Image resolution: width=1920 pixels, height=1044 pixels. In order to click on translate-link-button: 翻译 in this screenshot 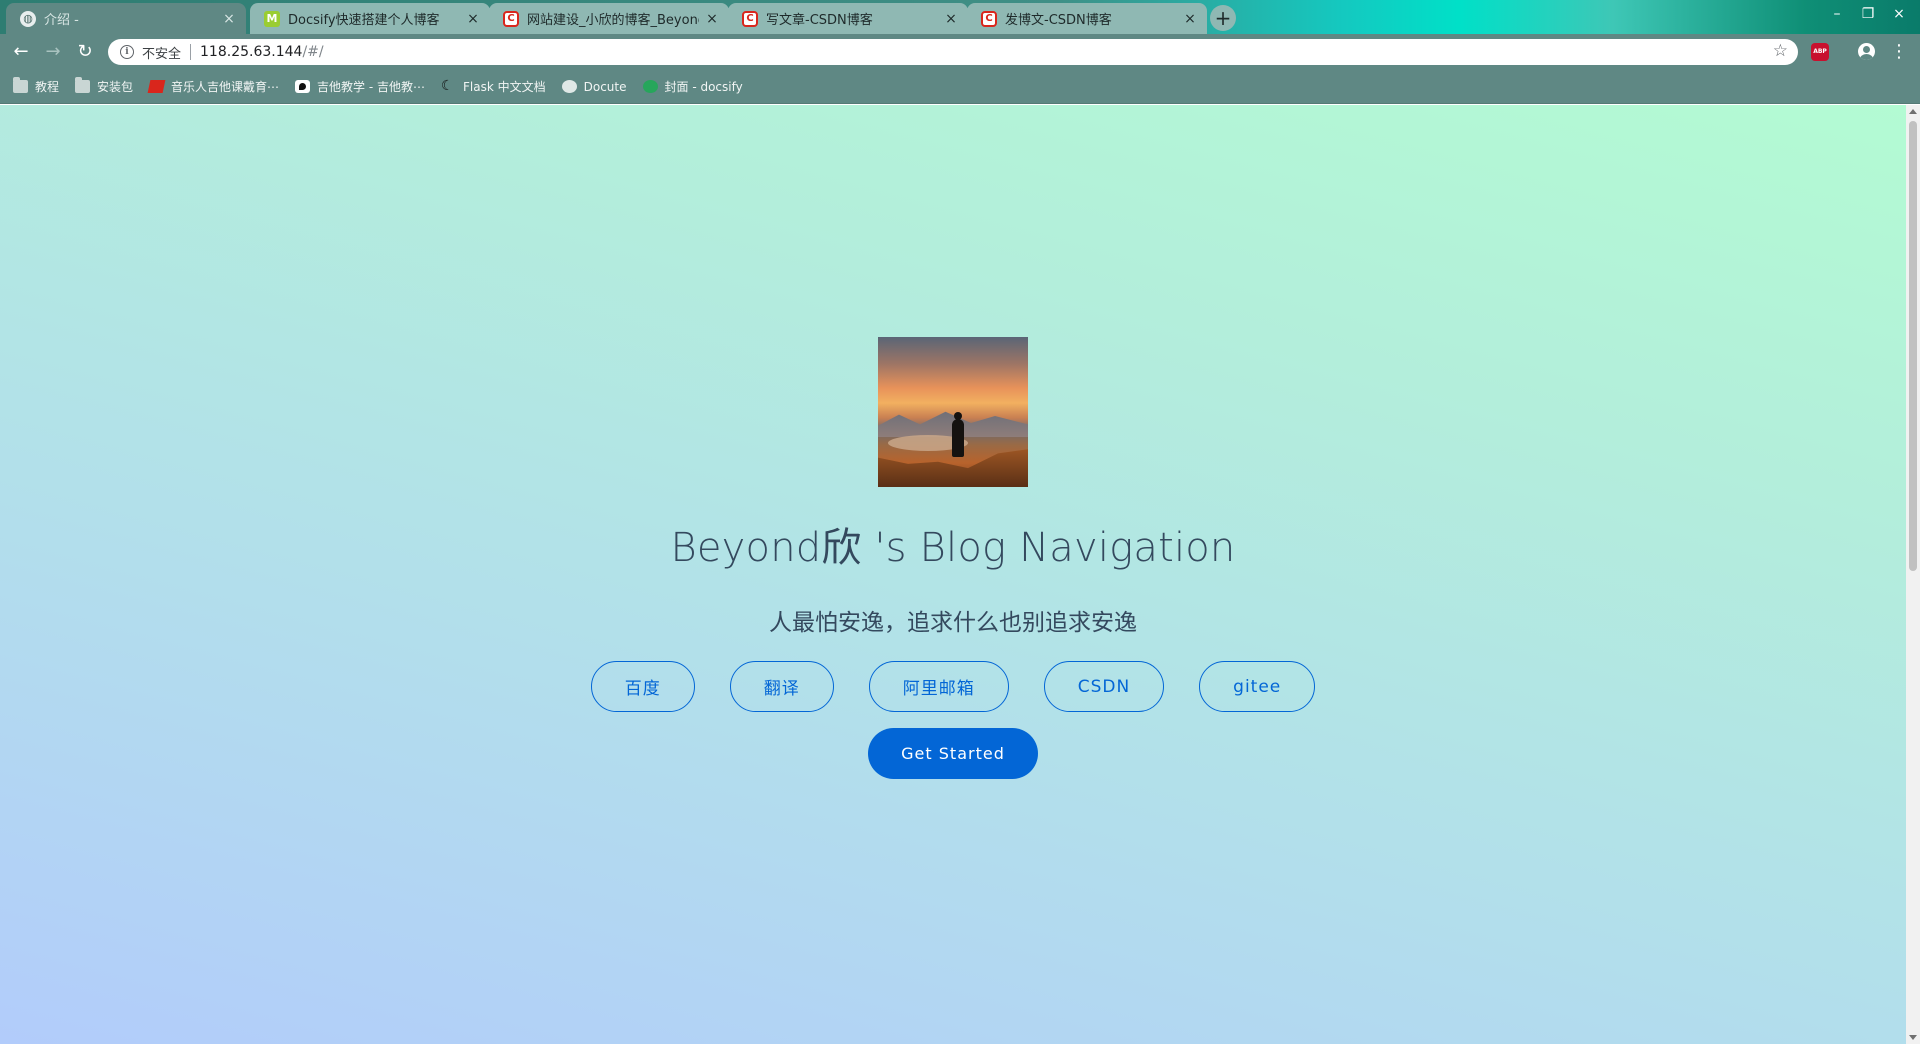, I will do `click(781, 686)`.